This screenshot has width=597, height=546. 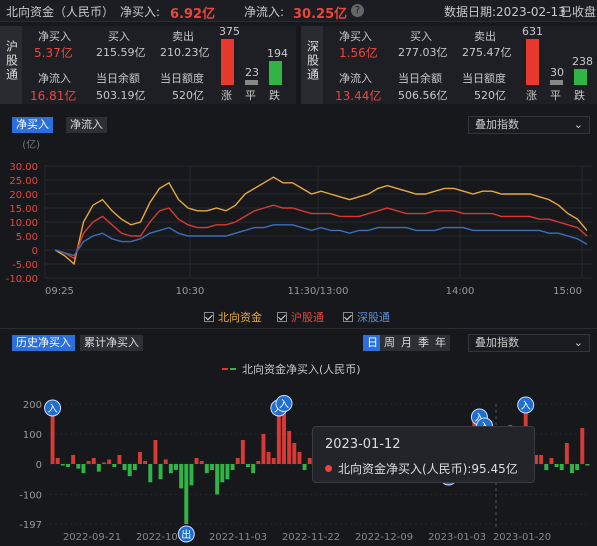 I want to click on tab-net-buy: 净买入, so click(x=32, y=125).